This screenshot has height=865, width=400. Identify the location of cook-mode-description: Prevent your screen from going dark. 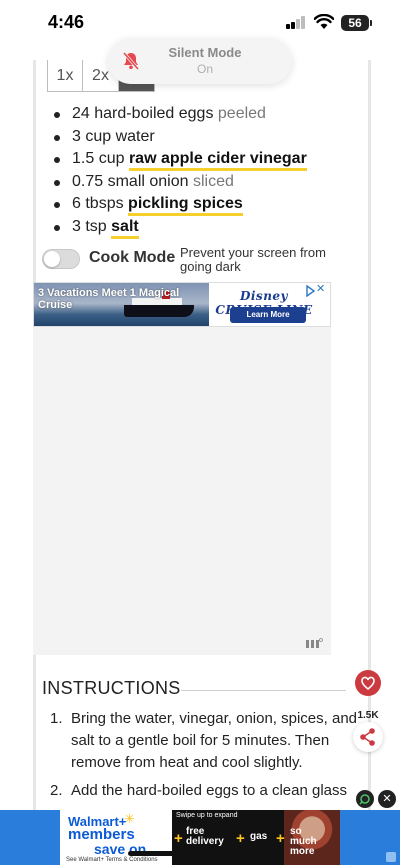
(253, 259).